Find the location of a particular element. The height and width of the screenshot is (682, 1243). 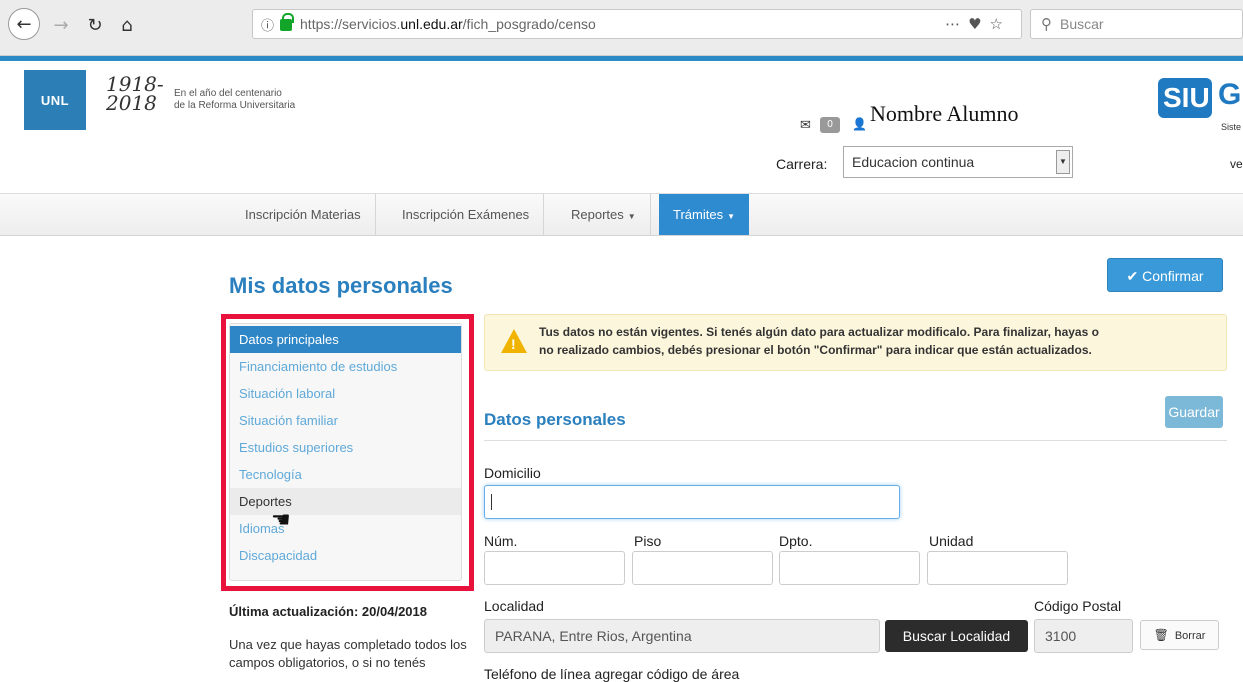

page-actions-icon: ⋯♥☆ is located at coordinates (978, 24).